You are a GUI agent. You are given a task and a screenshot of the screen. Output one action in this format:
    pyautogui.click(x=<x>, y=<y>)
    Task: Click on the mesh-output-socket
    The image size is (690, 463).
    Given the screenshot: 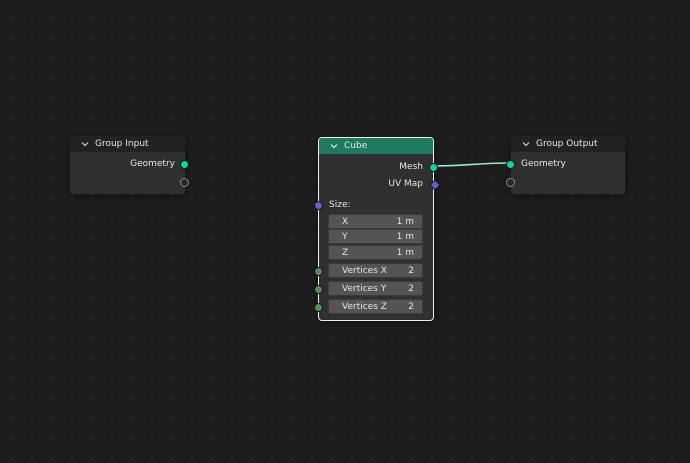 What is the action you would take?
    pyautogui.click(x=433, y=167)
    